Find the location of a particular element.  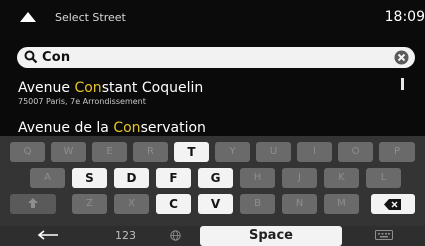

key-i: I is located at coordinates (314, 152).